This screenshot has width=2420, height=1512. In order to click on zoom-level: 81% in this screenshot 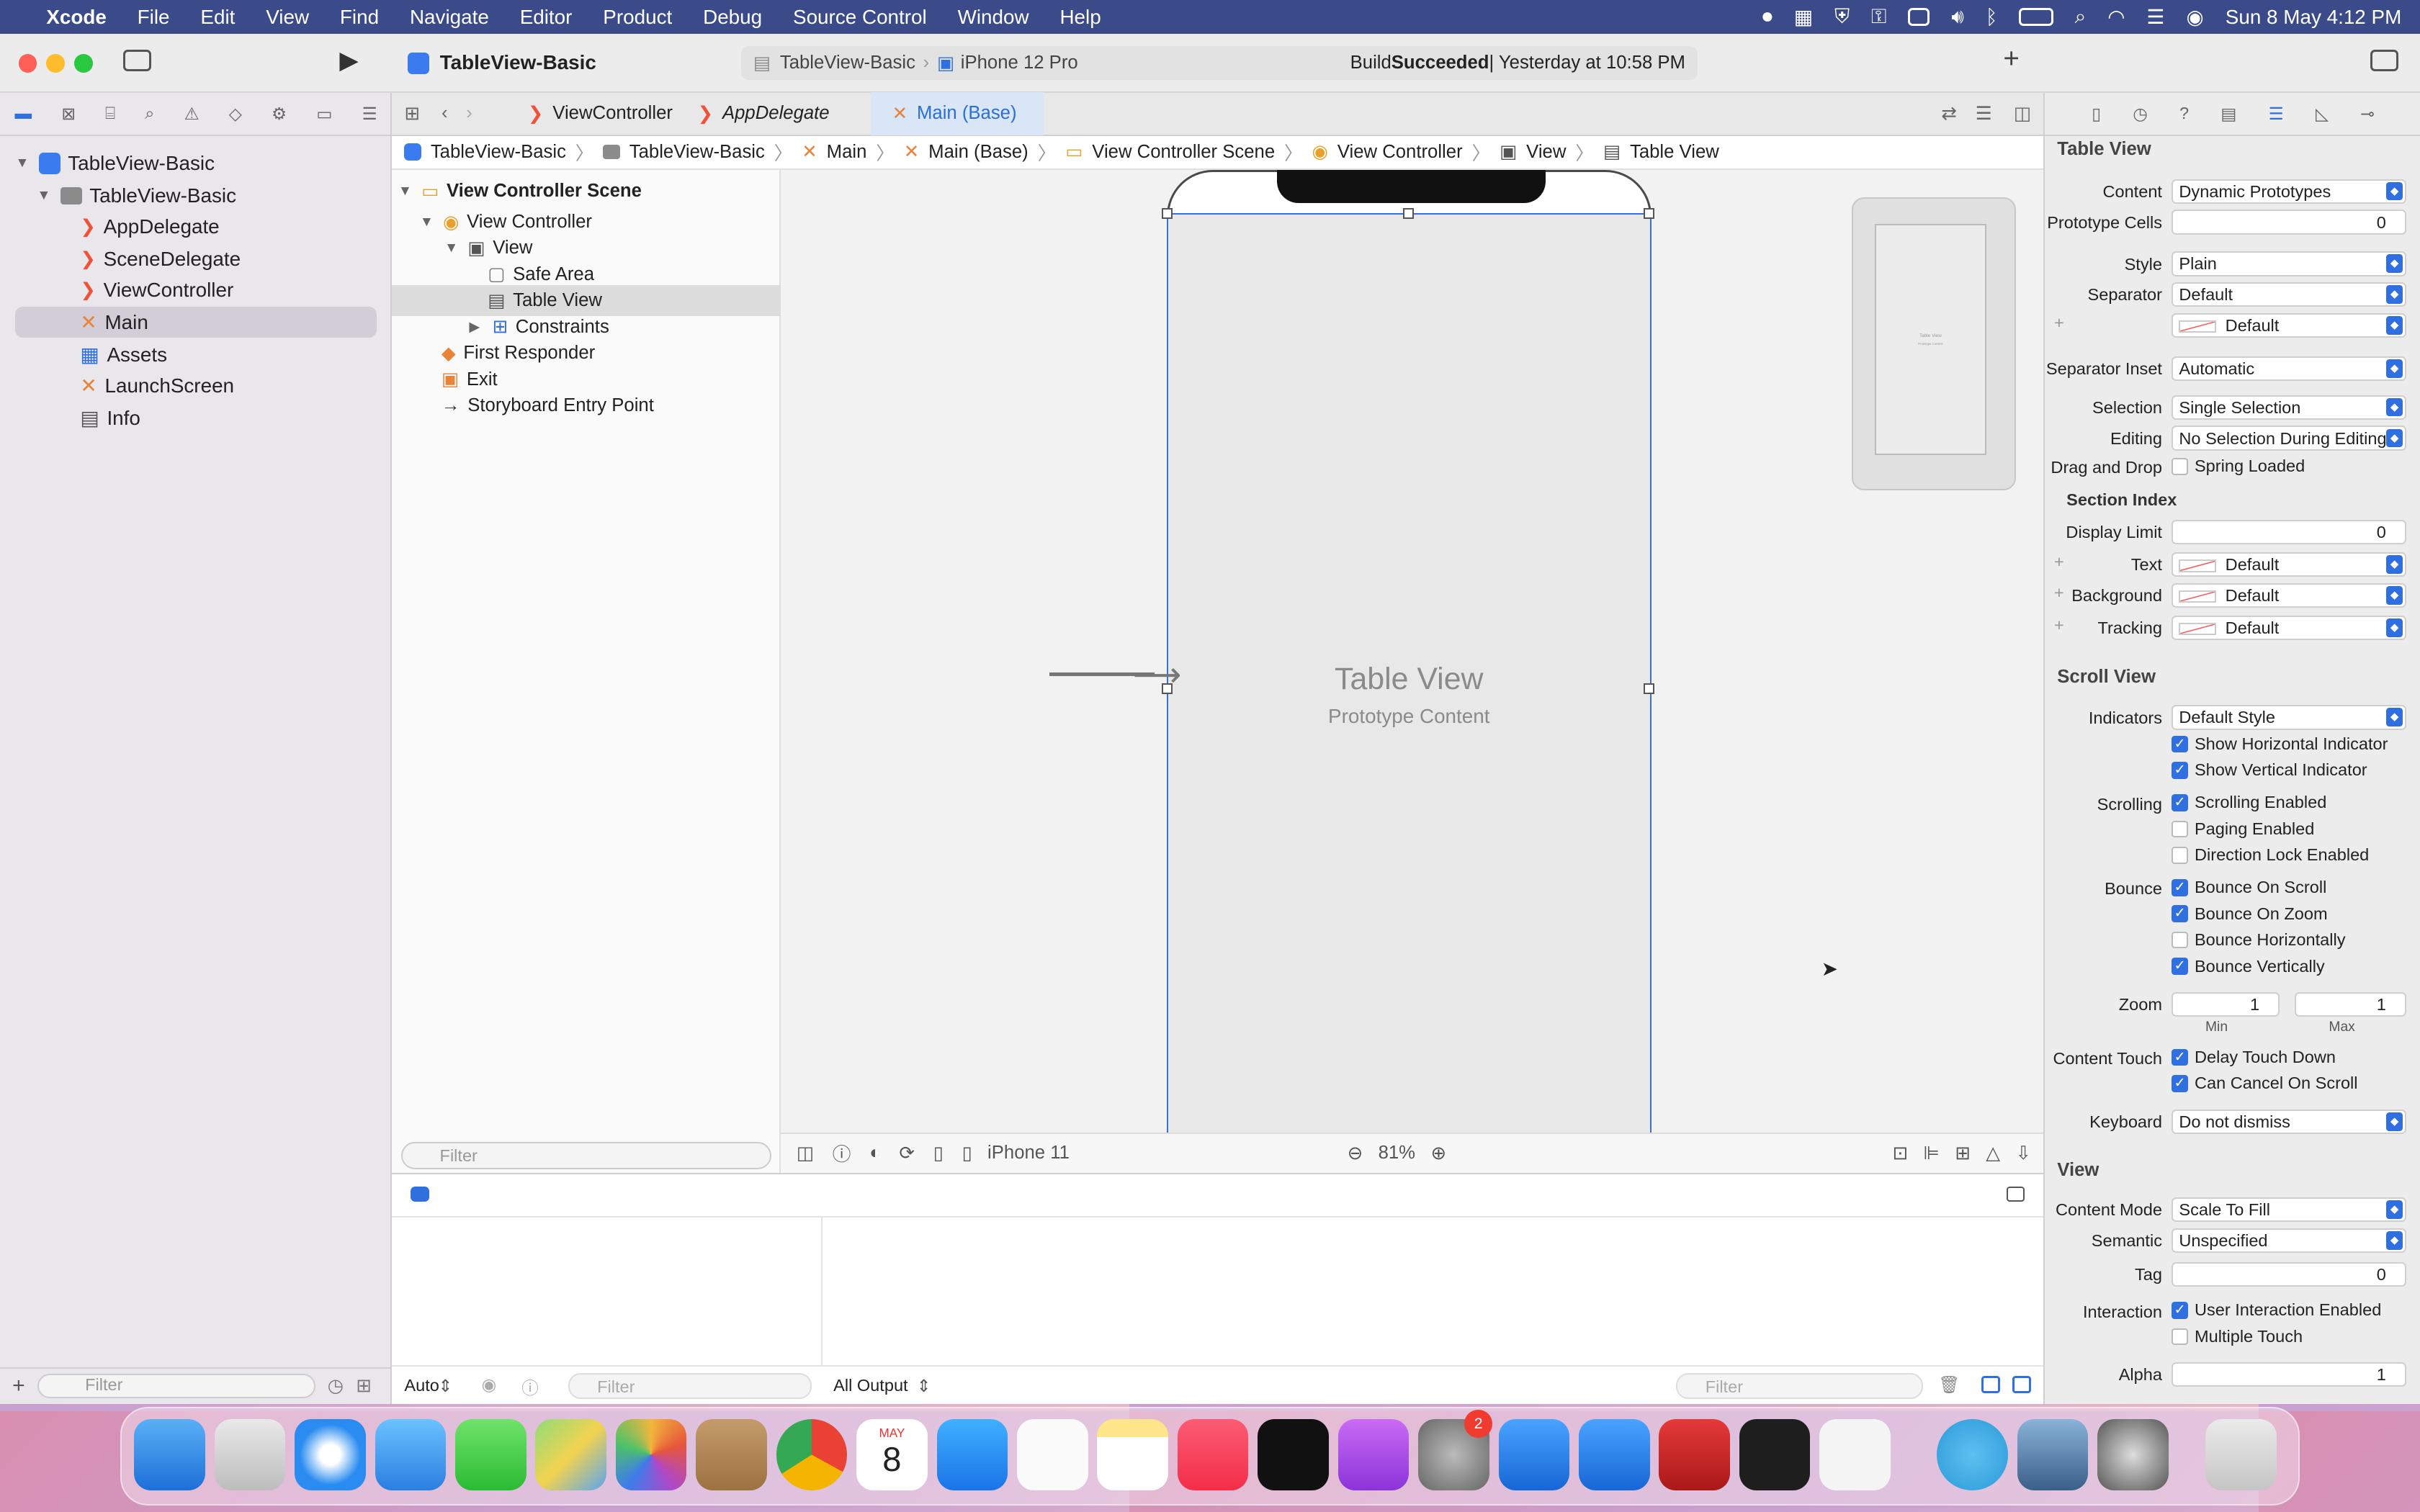, I will do `click(1397, 1153)`.